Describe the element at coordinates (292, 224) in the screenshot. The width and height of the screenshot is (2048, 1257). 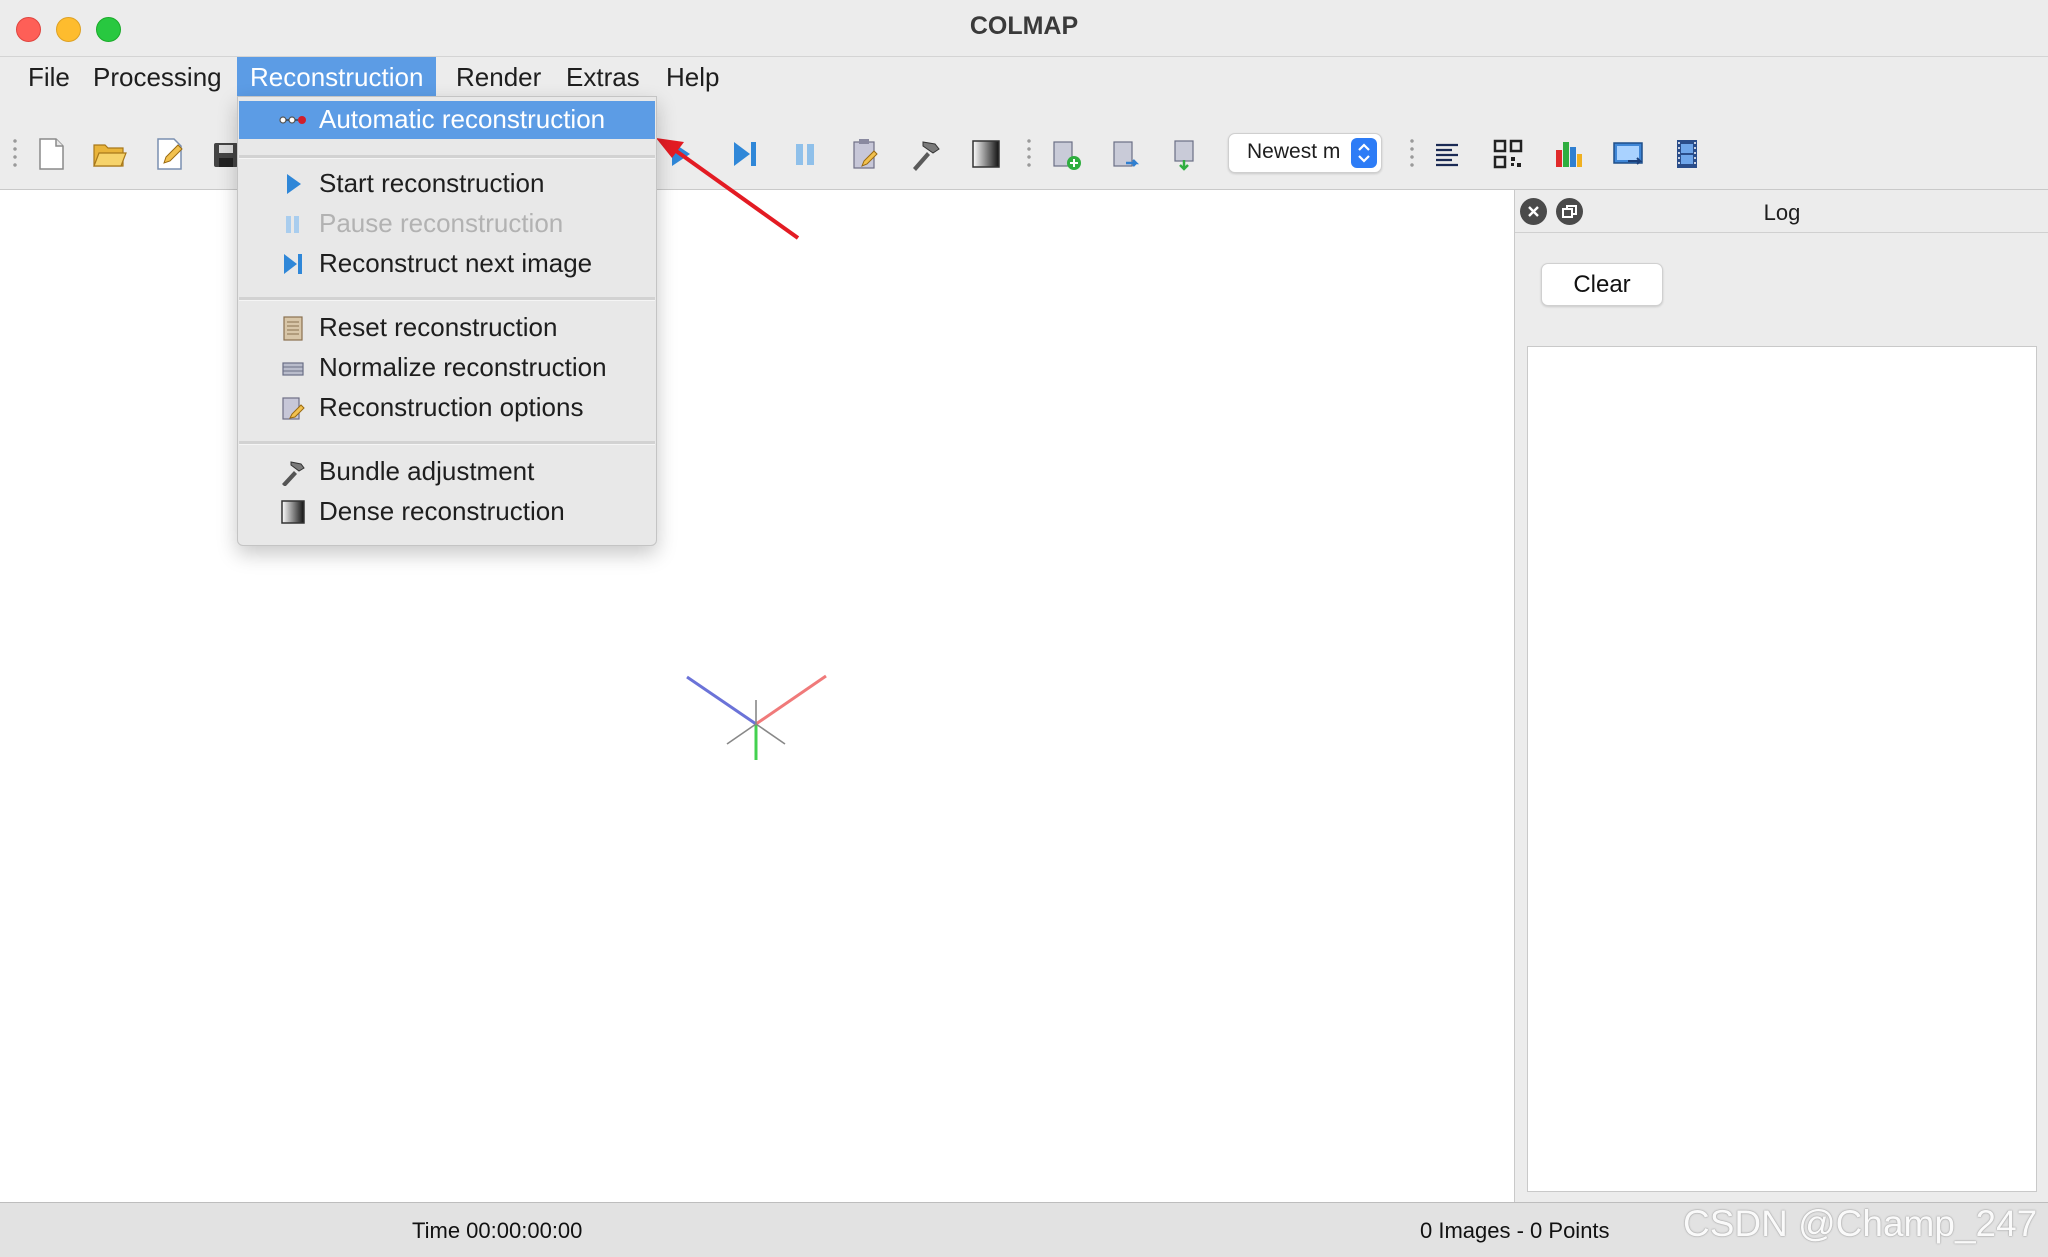
I see `pause-icon` at that location.